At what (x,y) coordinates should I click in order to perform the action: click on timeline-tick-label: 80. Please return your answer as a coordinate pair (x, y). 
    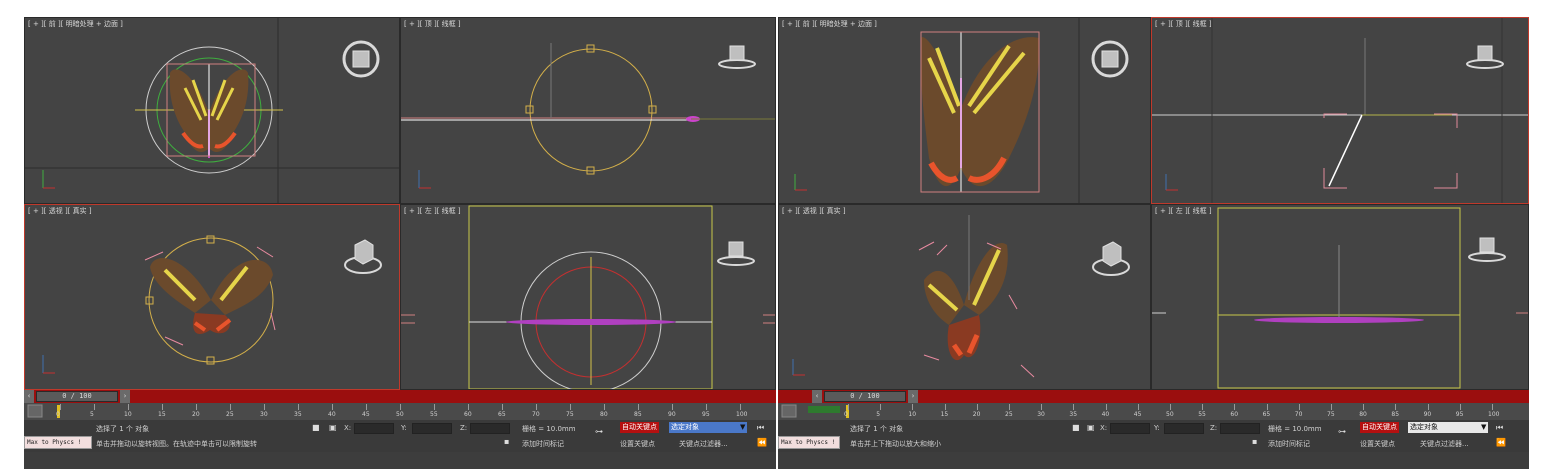
    Looking at the image, I should click on (604, 414).